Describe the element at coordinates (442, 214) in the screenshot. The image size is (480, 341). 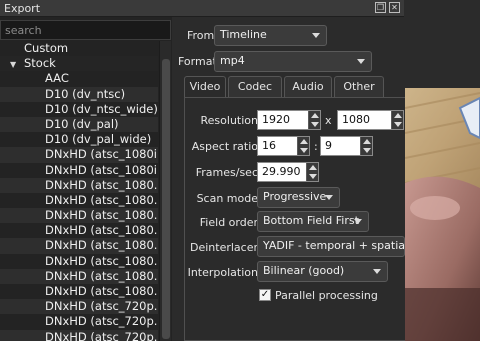
I see `video-preview-image` at that location.